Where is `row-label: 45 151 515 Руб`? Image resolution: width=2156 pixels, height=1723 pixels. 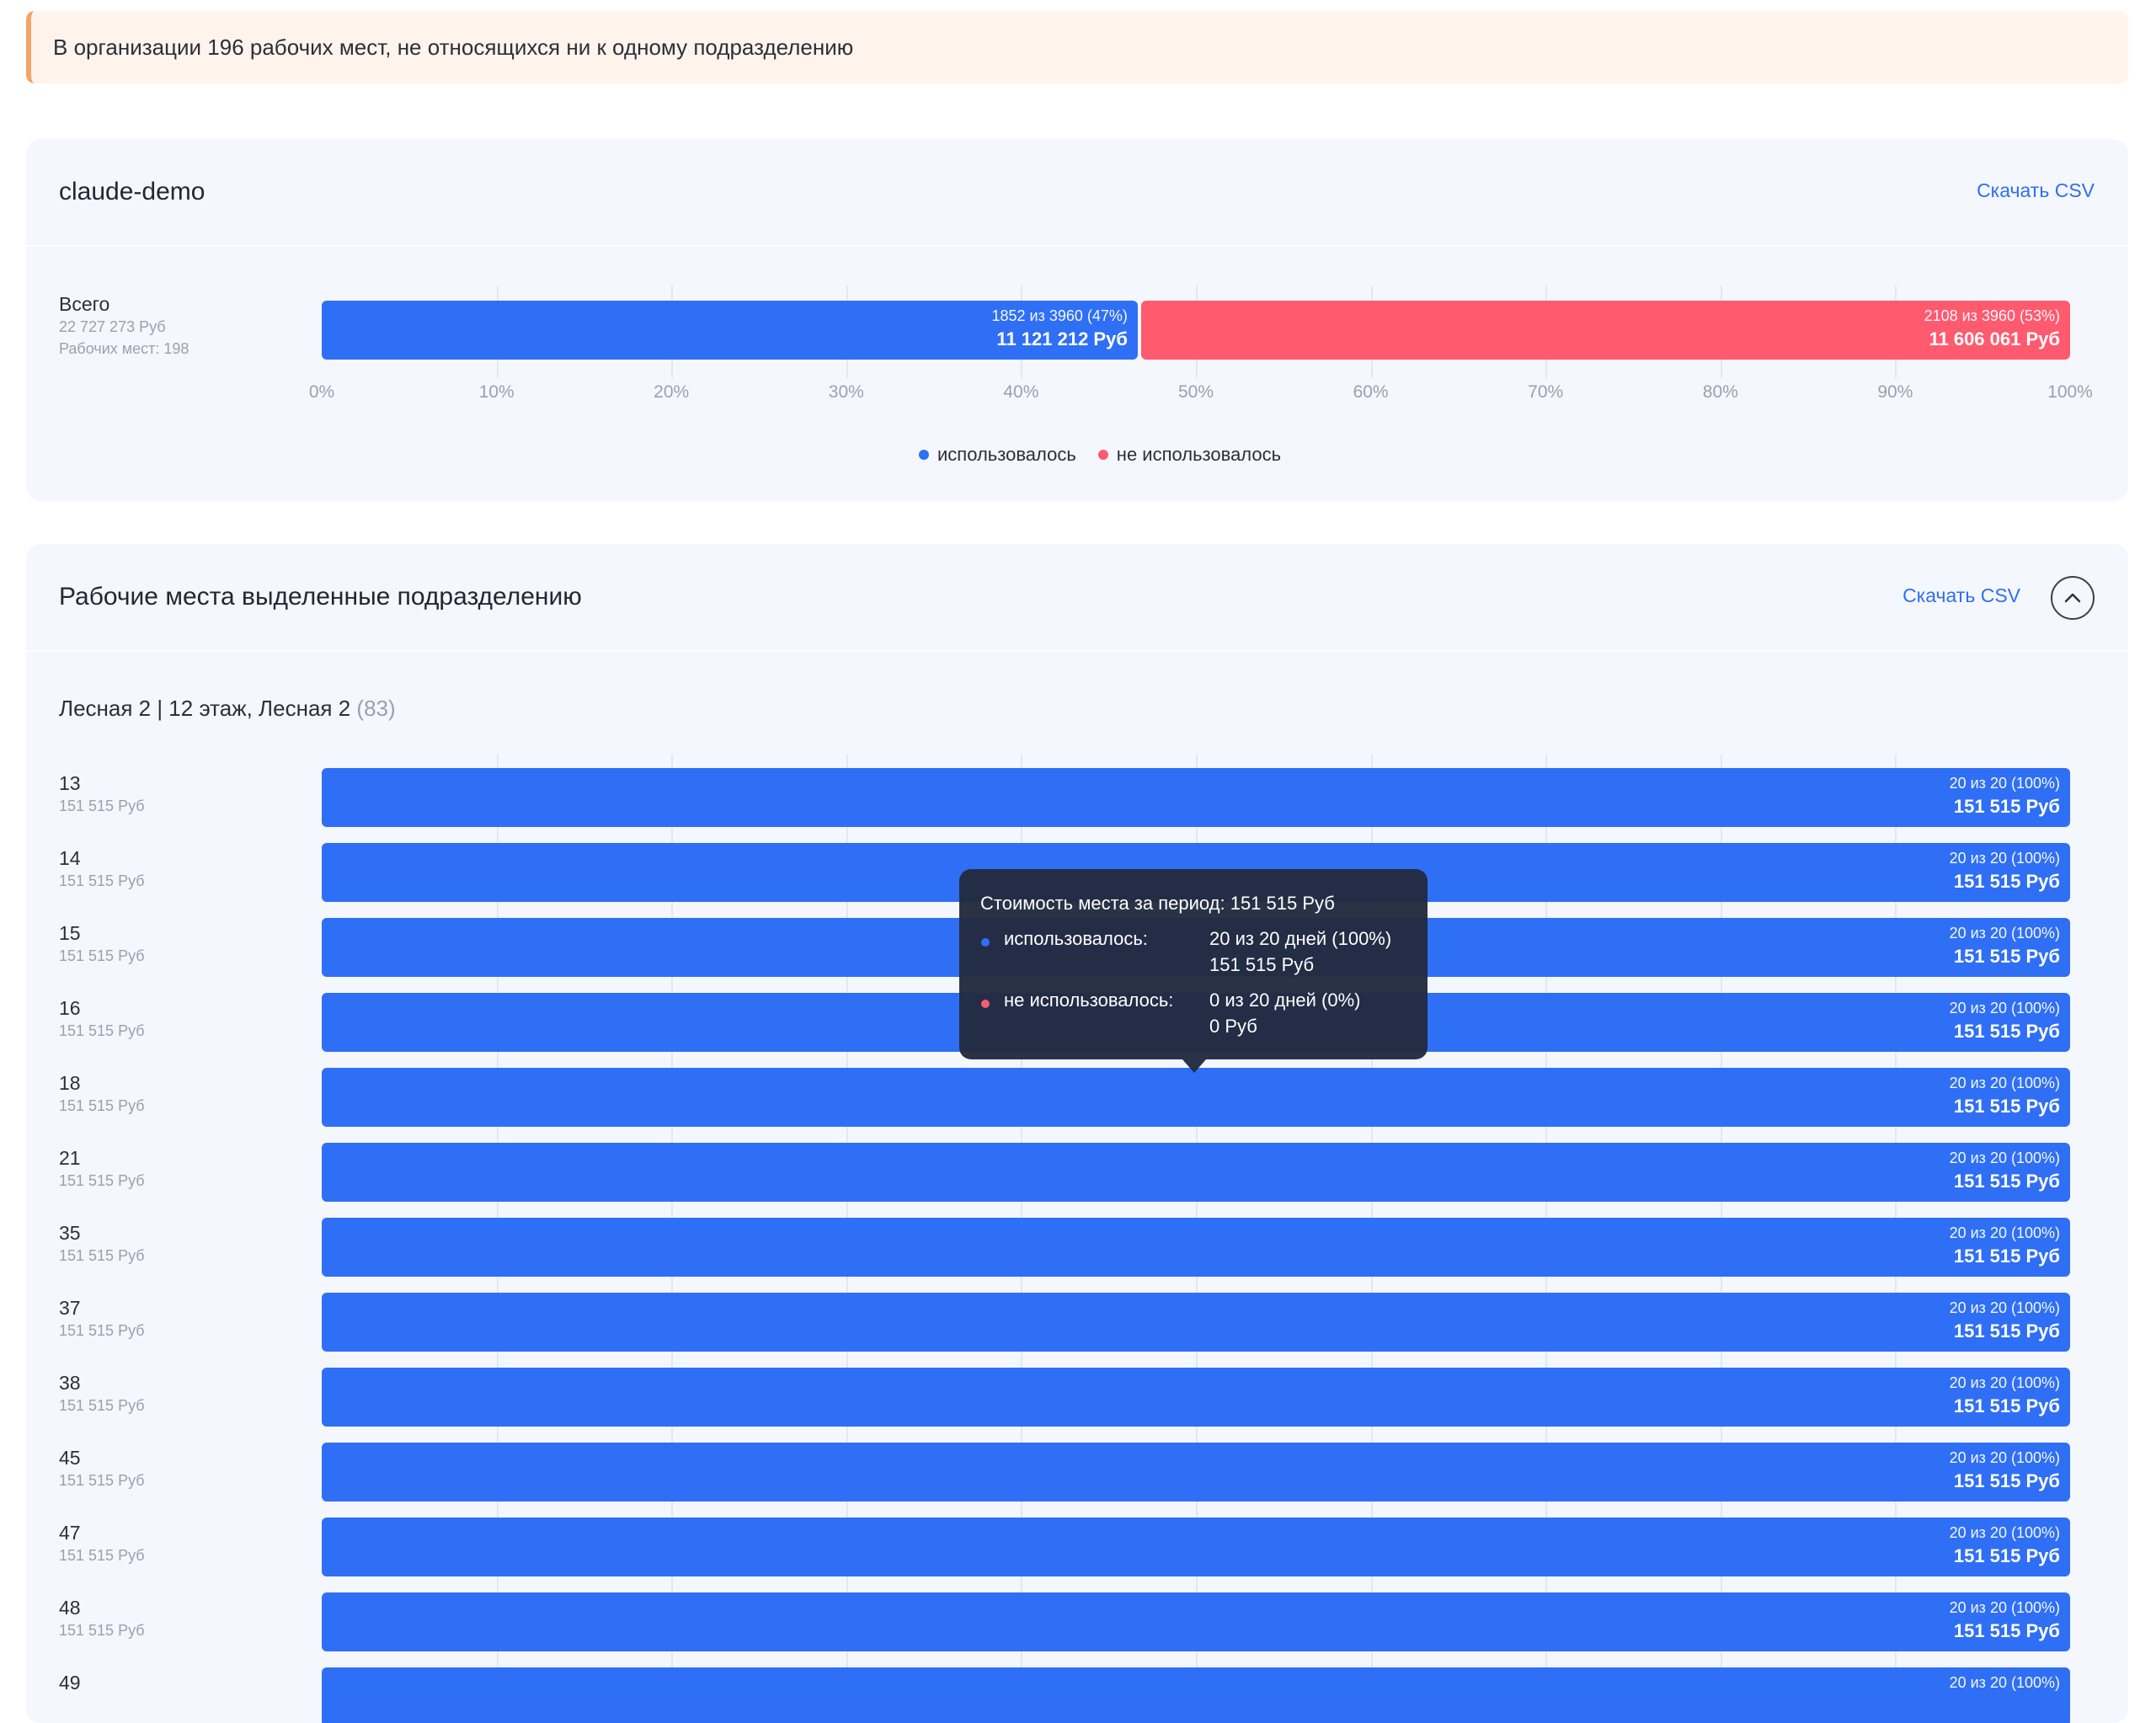 row-label: 45 151 515 Руб is located at coordinates (102, 1469).